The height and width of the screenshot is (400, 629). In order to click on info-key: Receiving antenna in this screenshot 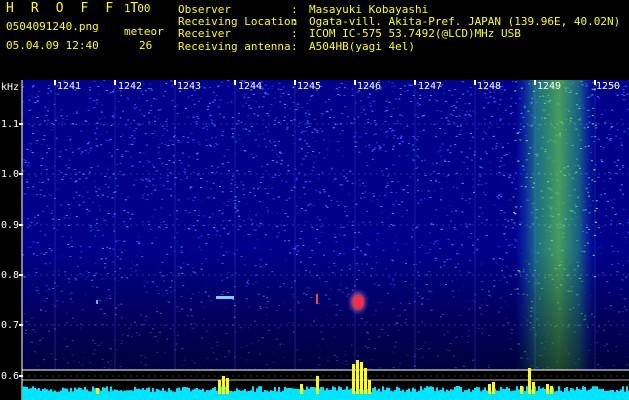, I will do `click(234, 46)`.